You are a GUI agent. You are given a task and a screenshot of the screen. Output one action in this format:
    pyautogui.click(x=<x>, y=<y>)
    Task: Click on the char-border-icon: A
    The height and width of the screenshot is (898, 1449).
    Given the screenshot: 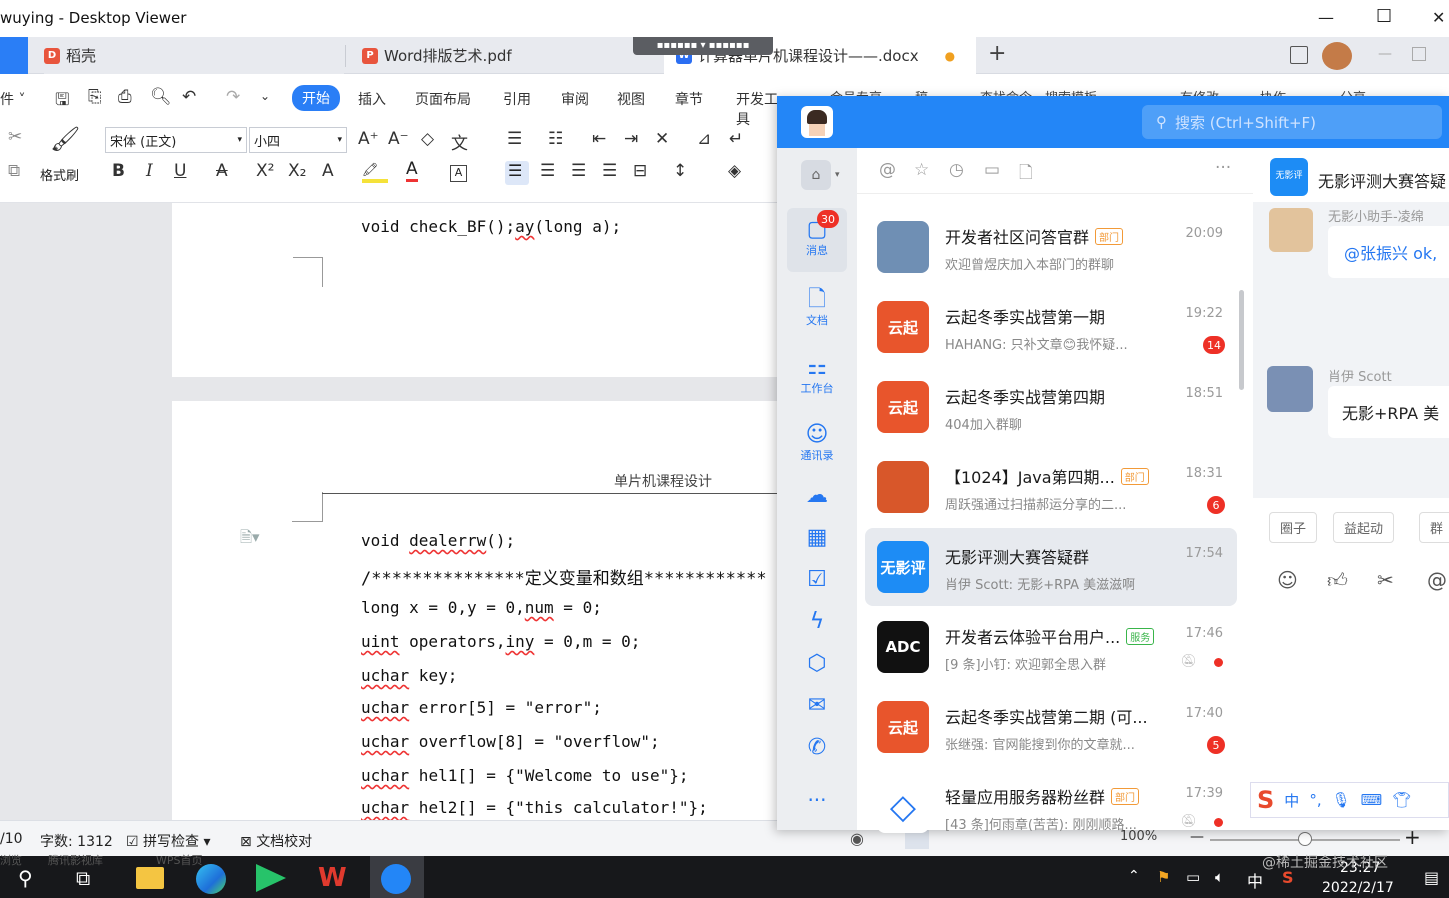 What is the action you would take?
    pyautogui.click(x=458, y=173)
    